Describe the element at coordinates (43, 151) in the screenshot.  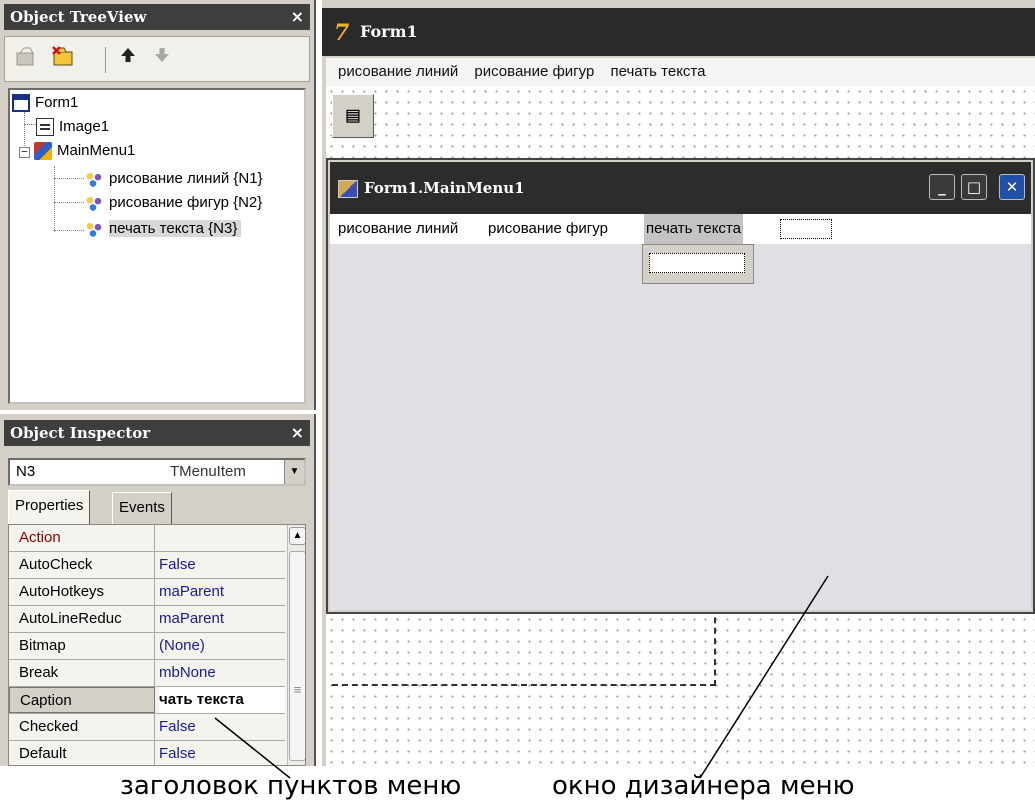
I see `mainmenu-icon` at that location.